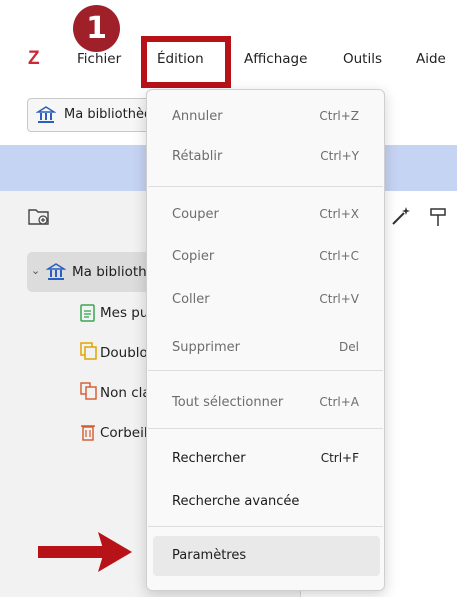  I want to click on menu-aide: Aide, so click(431, 59).